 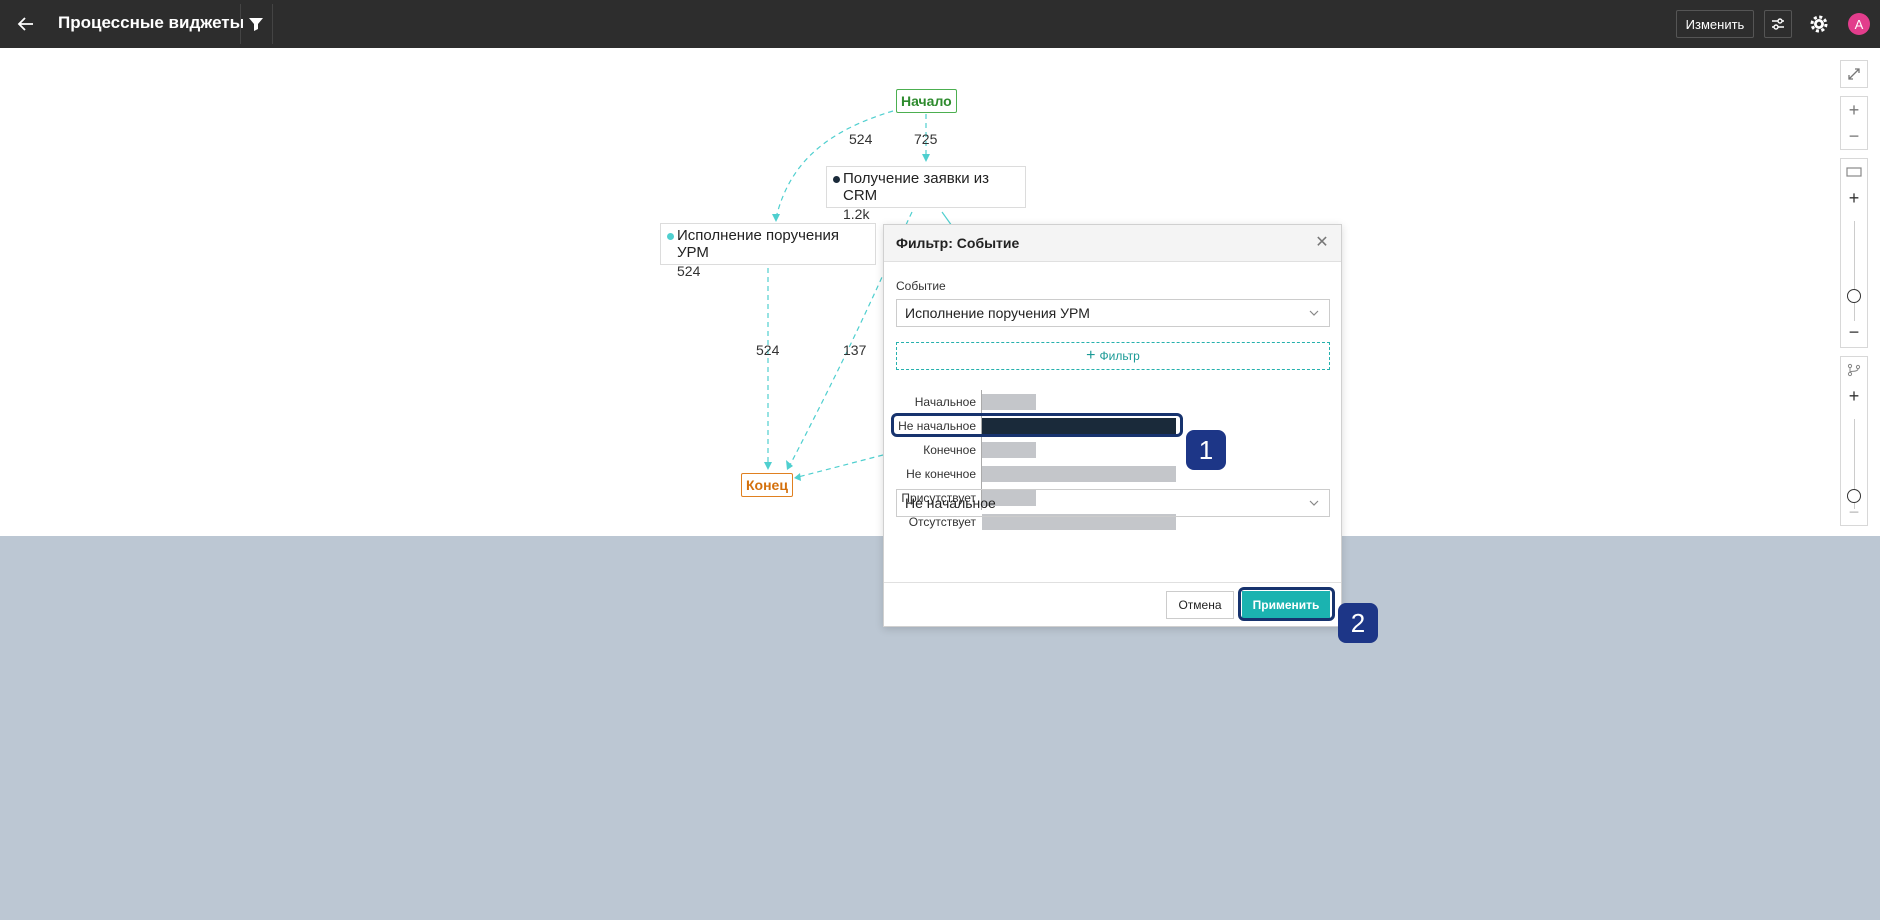 What do you see at coordinates (758, 244) in the screenshot?
I see `node-label: Исполнение поручения УРМ` at bounding box center [758, 244].